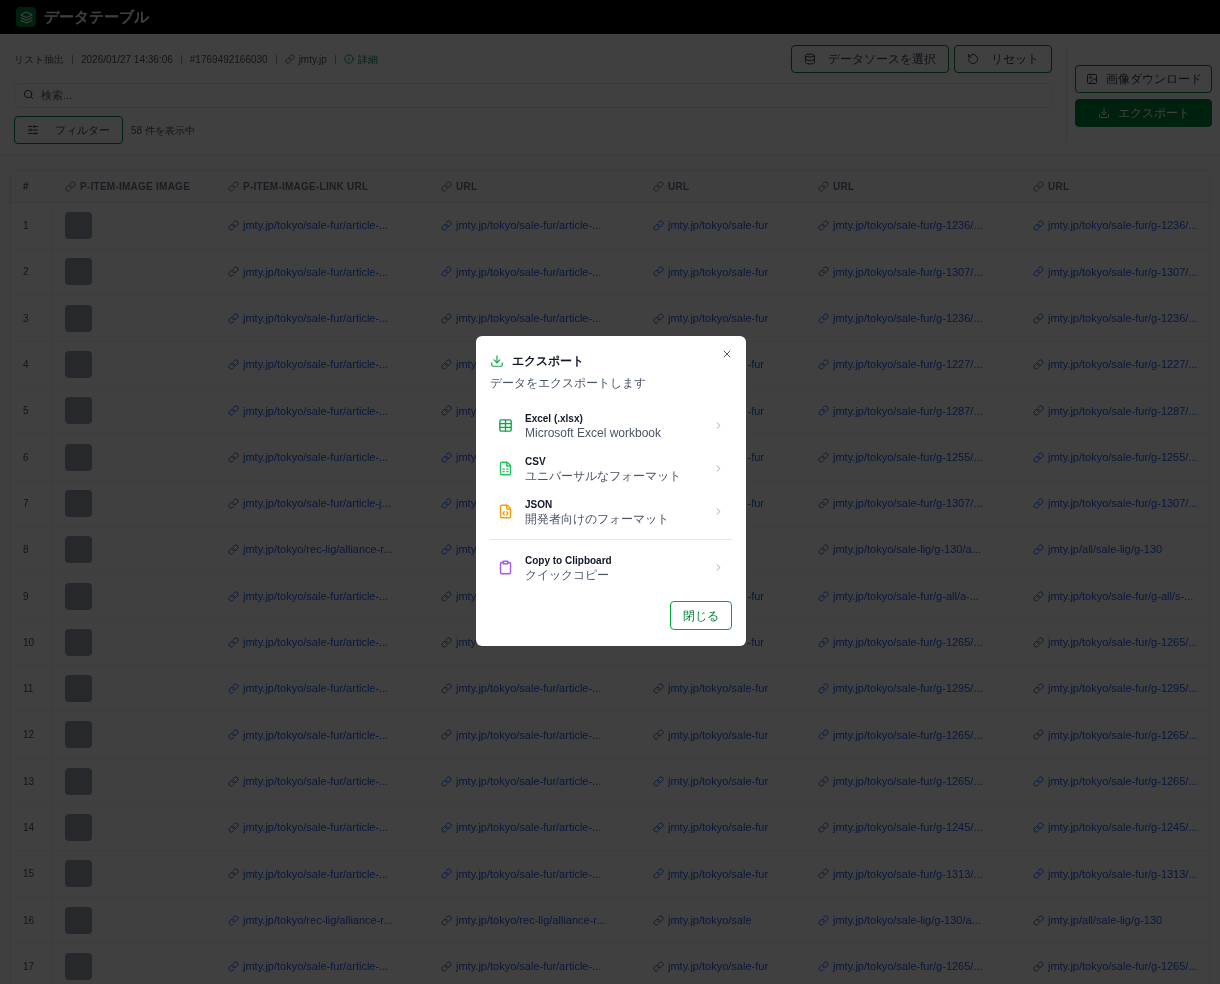 This screenshot has width=1220, height=984. What do you see at coordinates (701, 615) in the screenshot?
I see `close-button: 閉じる` at bounding box center [701, 615].